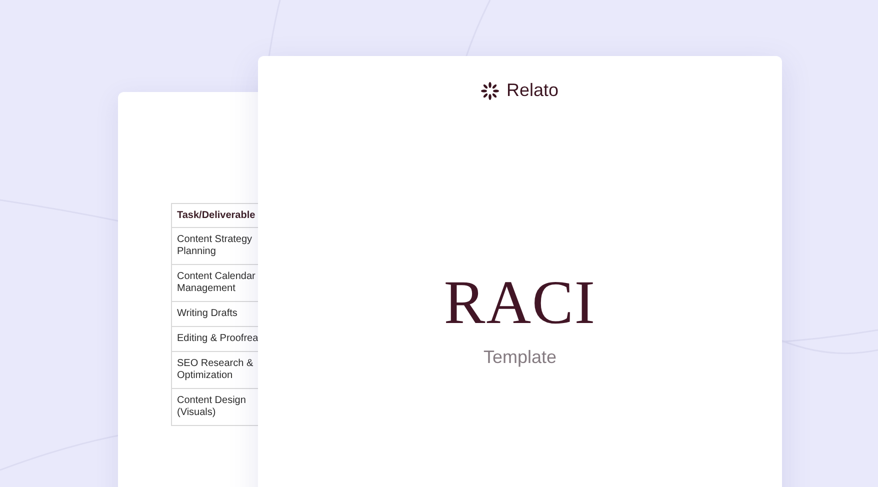 This screenshot has width=878, height=487. I want to click on cover-subtitle: Template, so click(520, 357).